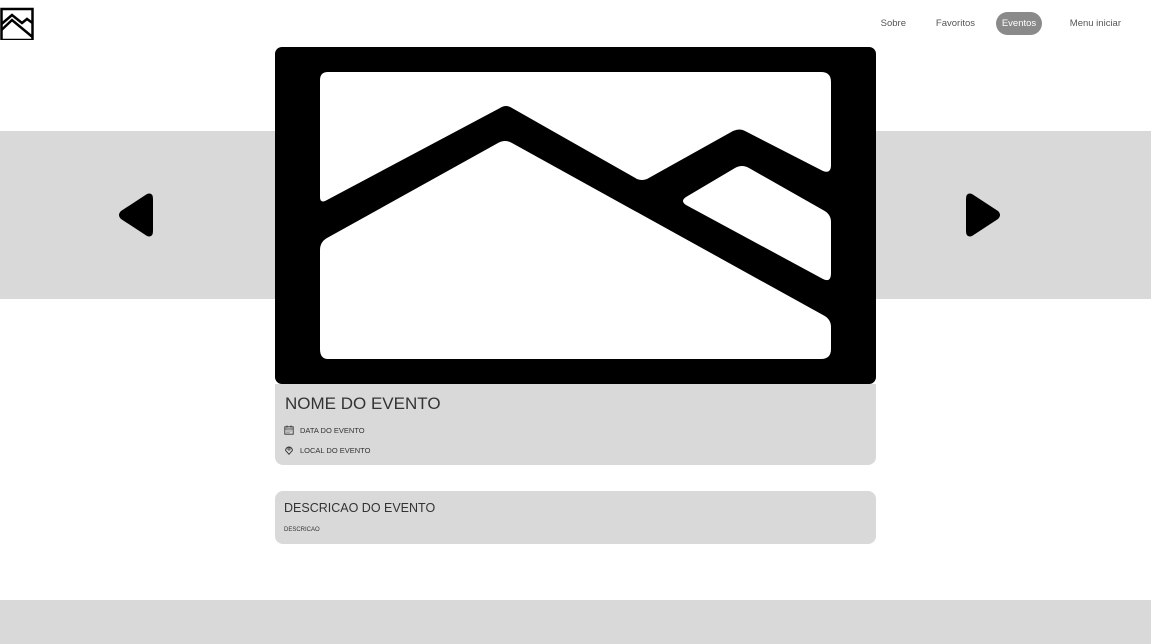 Image resolution: width=1151 pixels, height=644 pixels. I want to click on nav-link-favoritos: Favoritos, so click(955, 23).